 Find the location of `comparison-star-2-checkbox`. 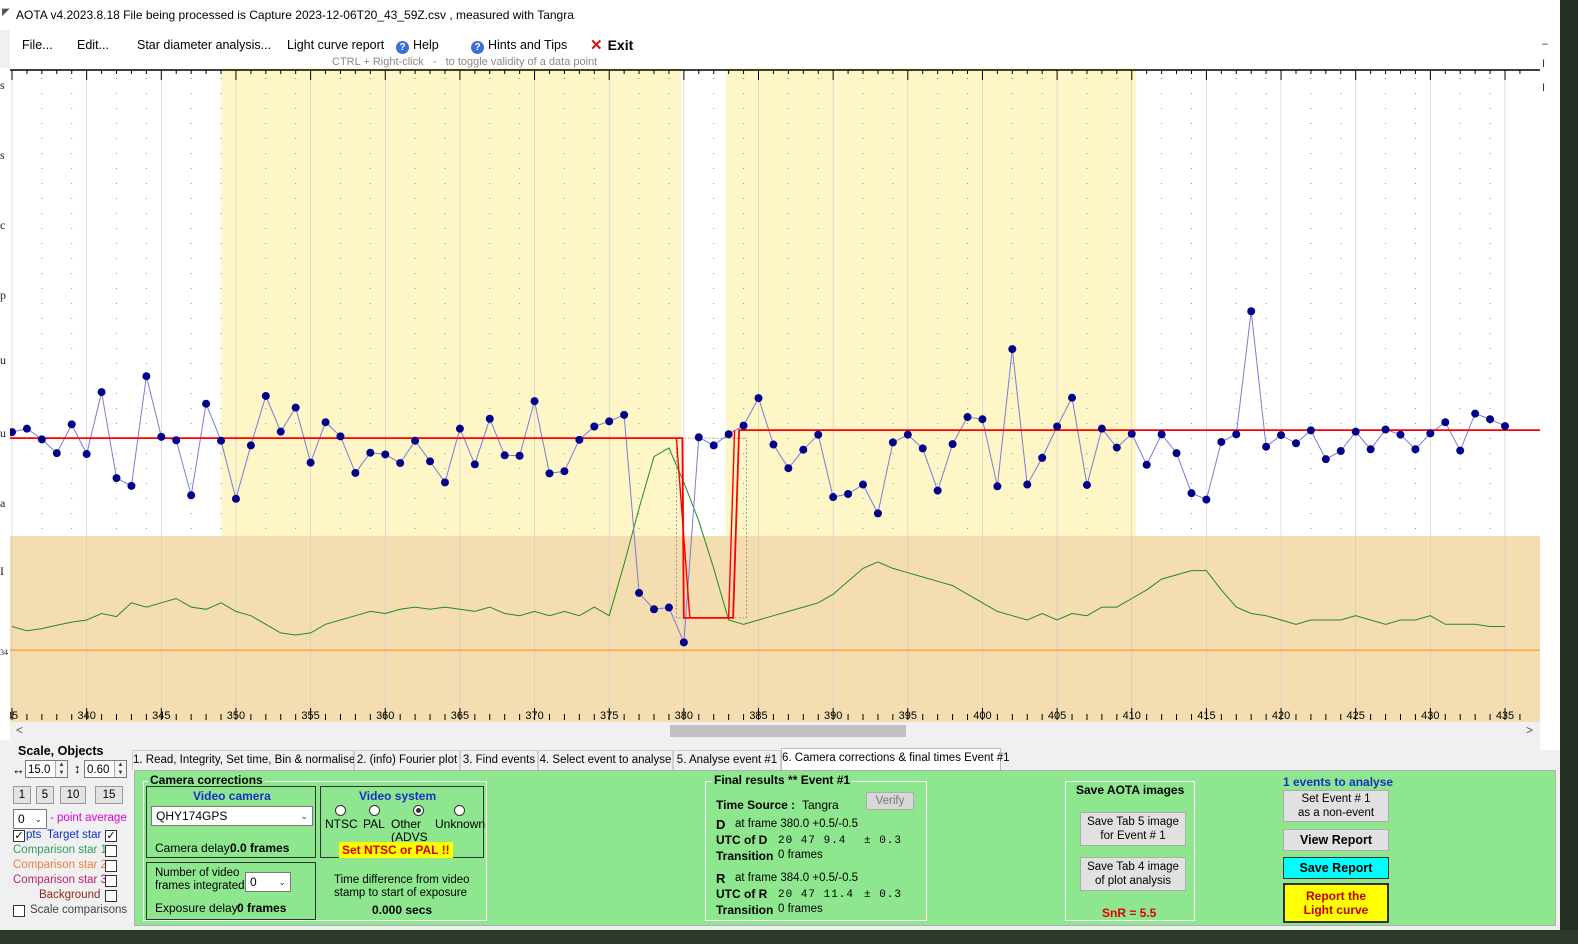

comparison-star-2-checkbox is located at coordinates (111, 866).